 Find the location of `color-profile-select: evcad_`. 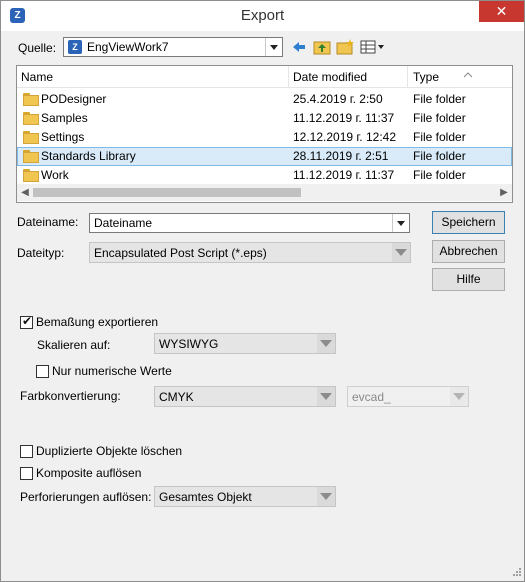

color-profile-select: evcad_ is located at coordinates (408, 396).